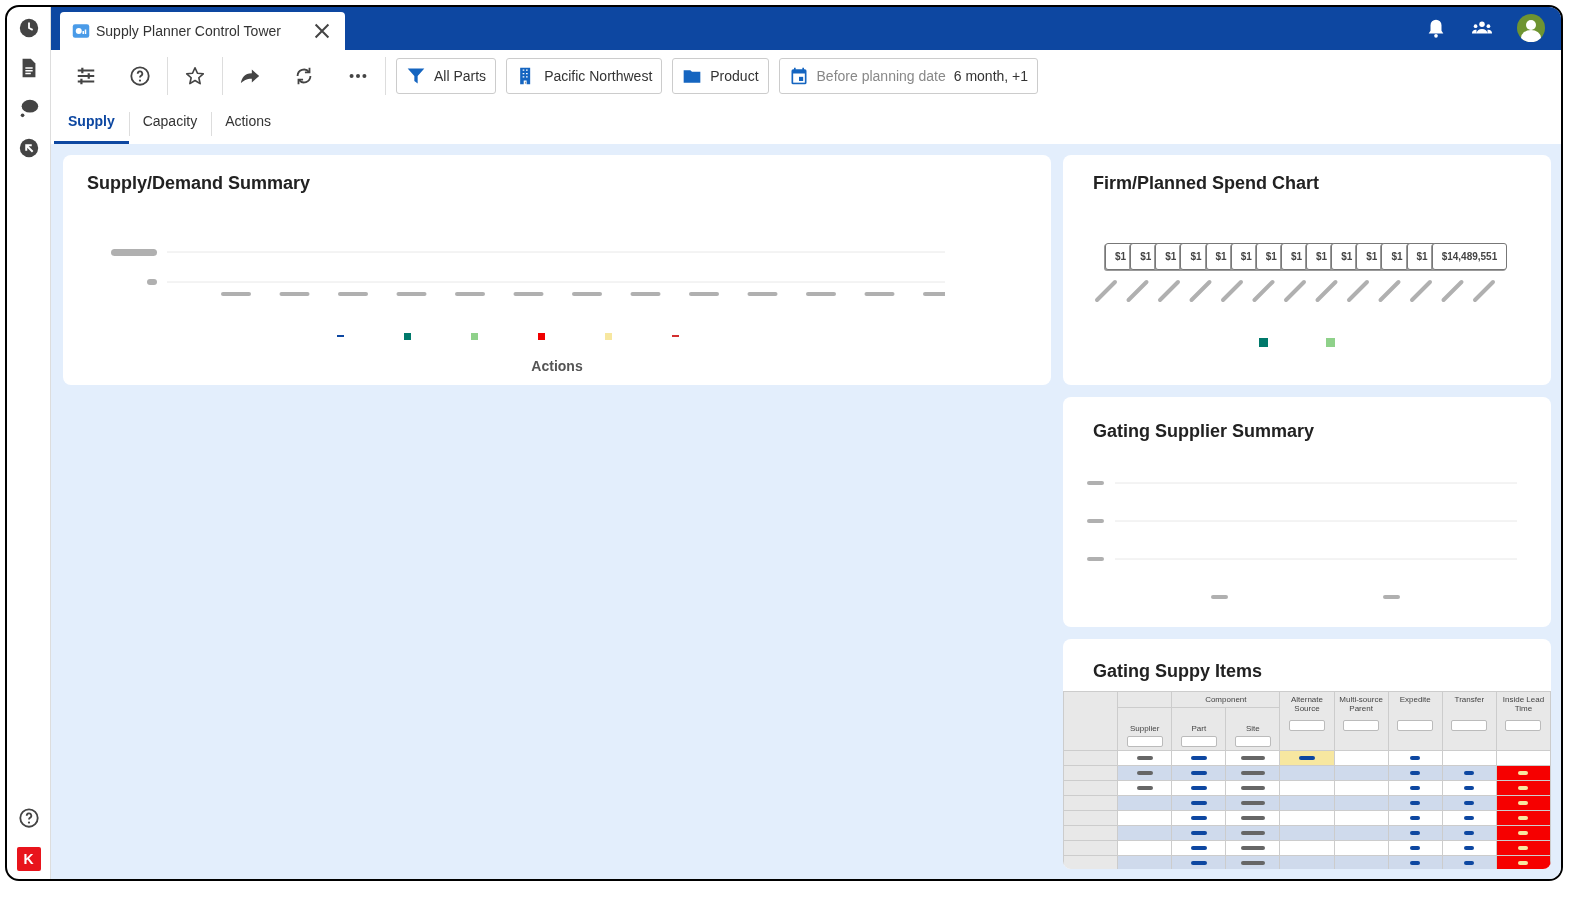  What do you see at coordinates (1204, 432) in the screenshot?
I see `card-title: Gating Supplier Summary` at bounding box center [1204, 432].